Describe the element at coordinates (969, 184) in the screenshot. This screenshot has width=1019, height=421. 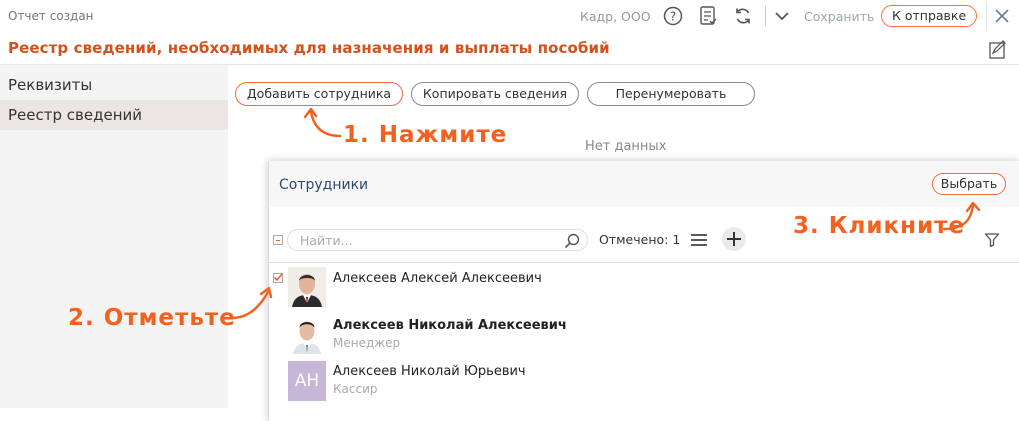
I see `select-button: Выбрать` at that location.